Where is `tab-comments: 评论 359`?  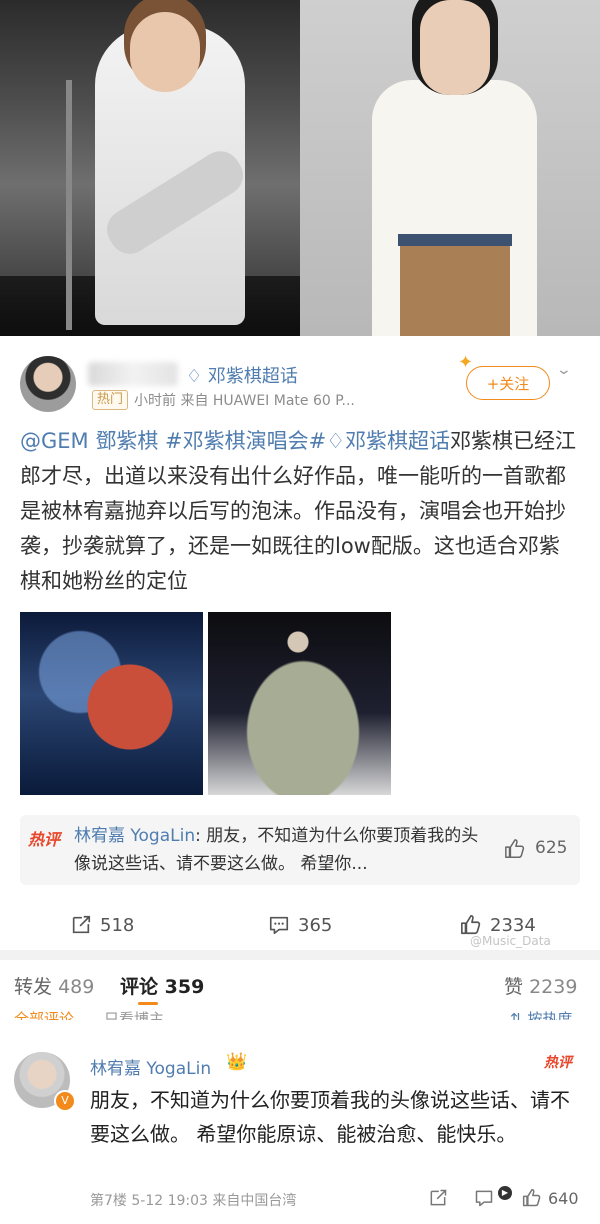 tab-comments: 评论 359 is located at coordinates (162, 985).